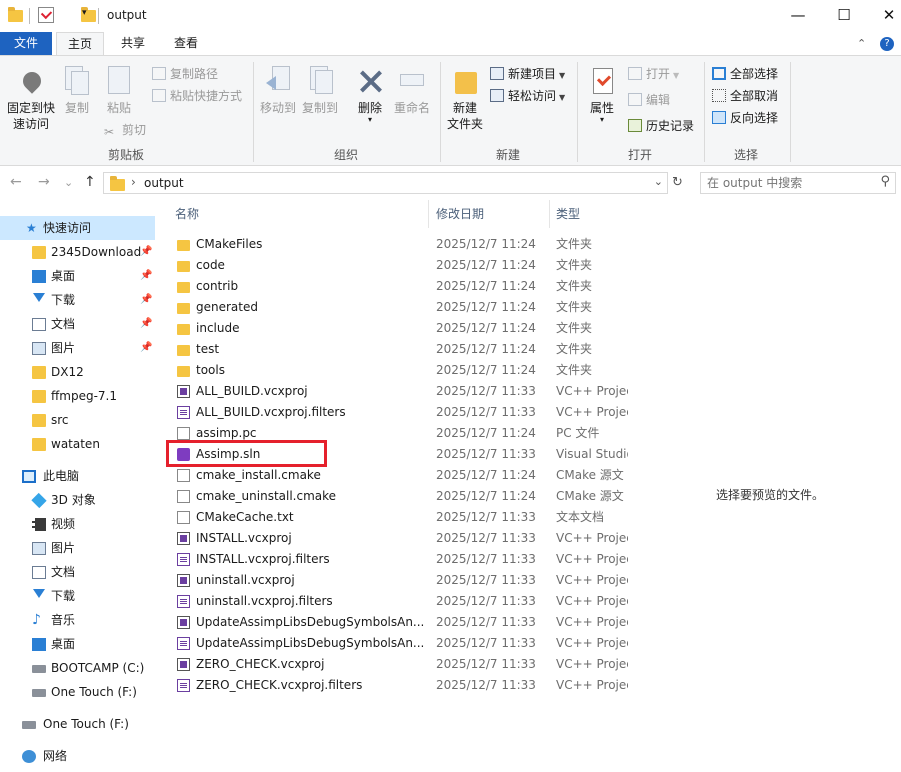 The height and width of the screenshot is (772, 901). Describe the element at coordinates (311, 244) in the screenshot. I see `file-name: CMakeFiles` at that location.